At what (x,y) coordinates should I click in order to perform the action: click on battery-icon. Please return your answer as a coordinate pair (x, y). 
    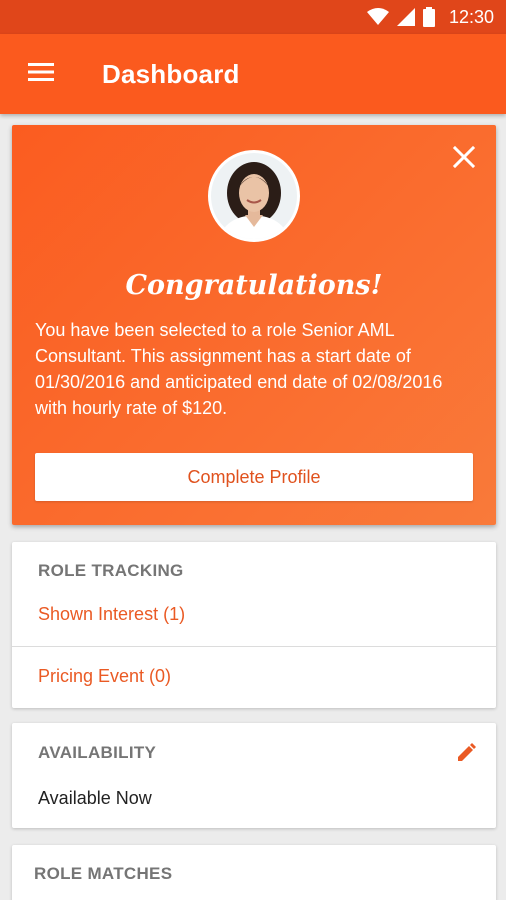
    Looking at the image, I should click on (428, 17).